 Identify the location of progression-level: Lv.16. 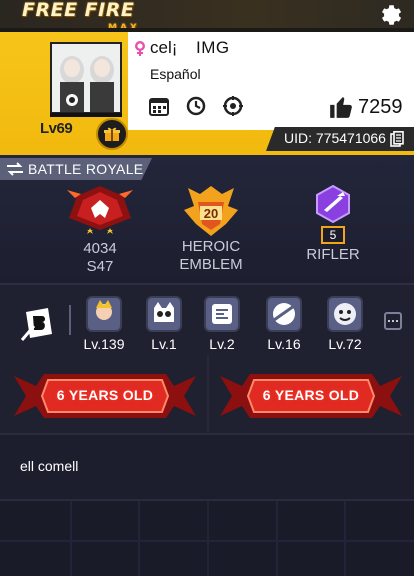
(284, 344).